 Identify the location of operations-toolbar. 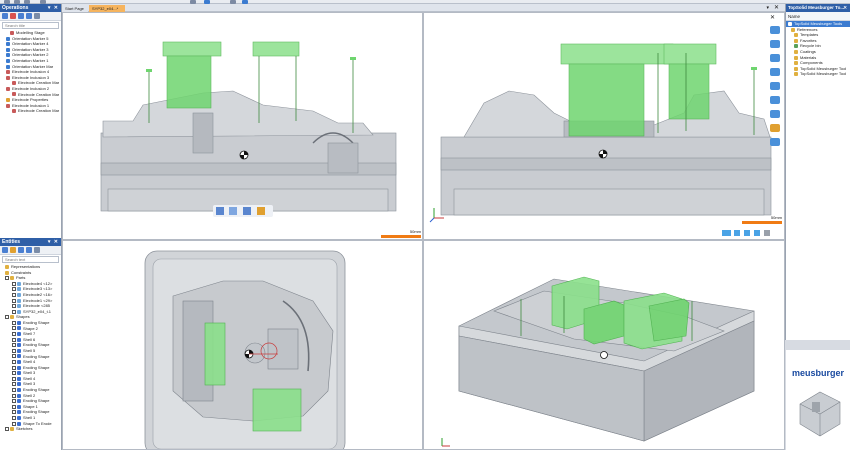
(30, 16).